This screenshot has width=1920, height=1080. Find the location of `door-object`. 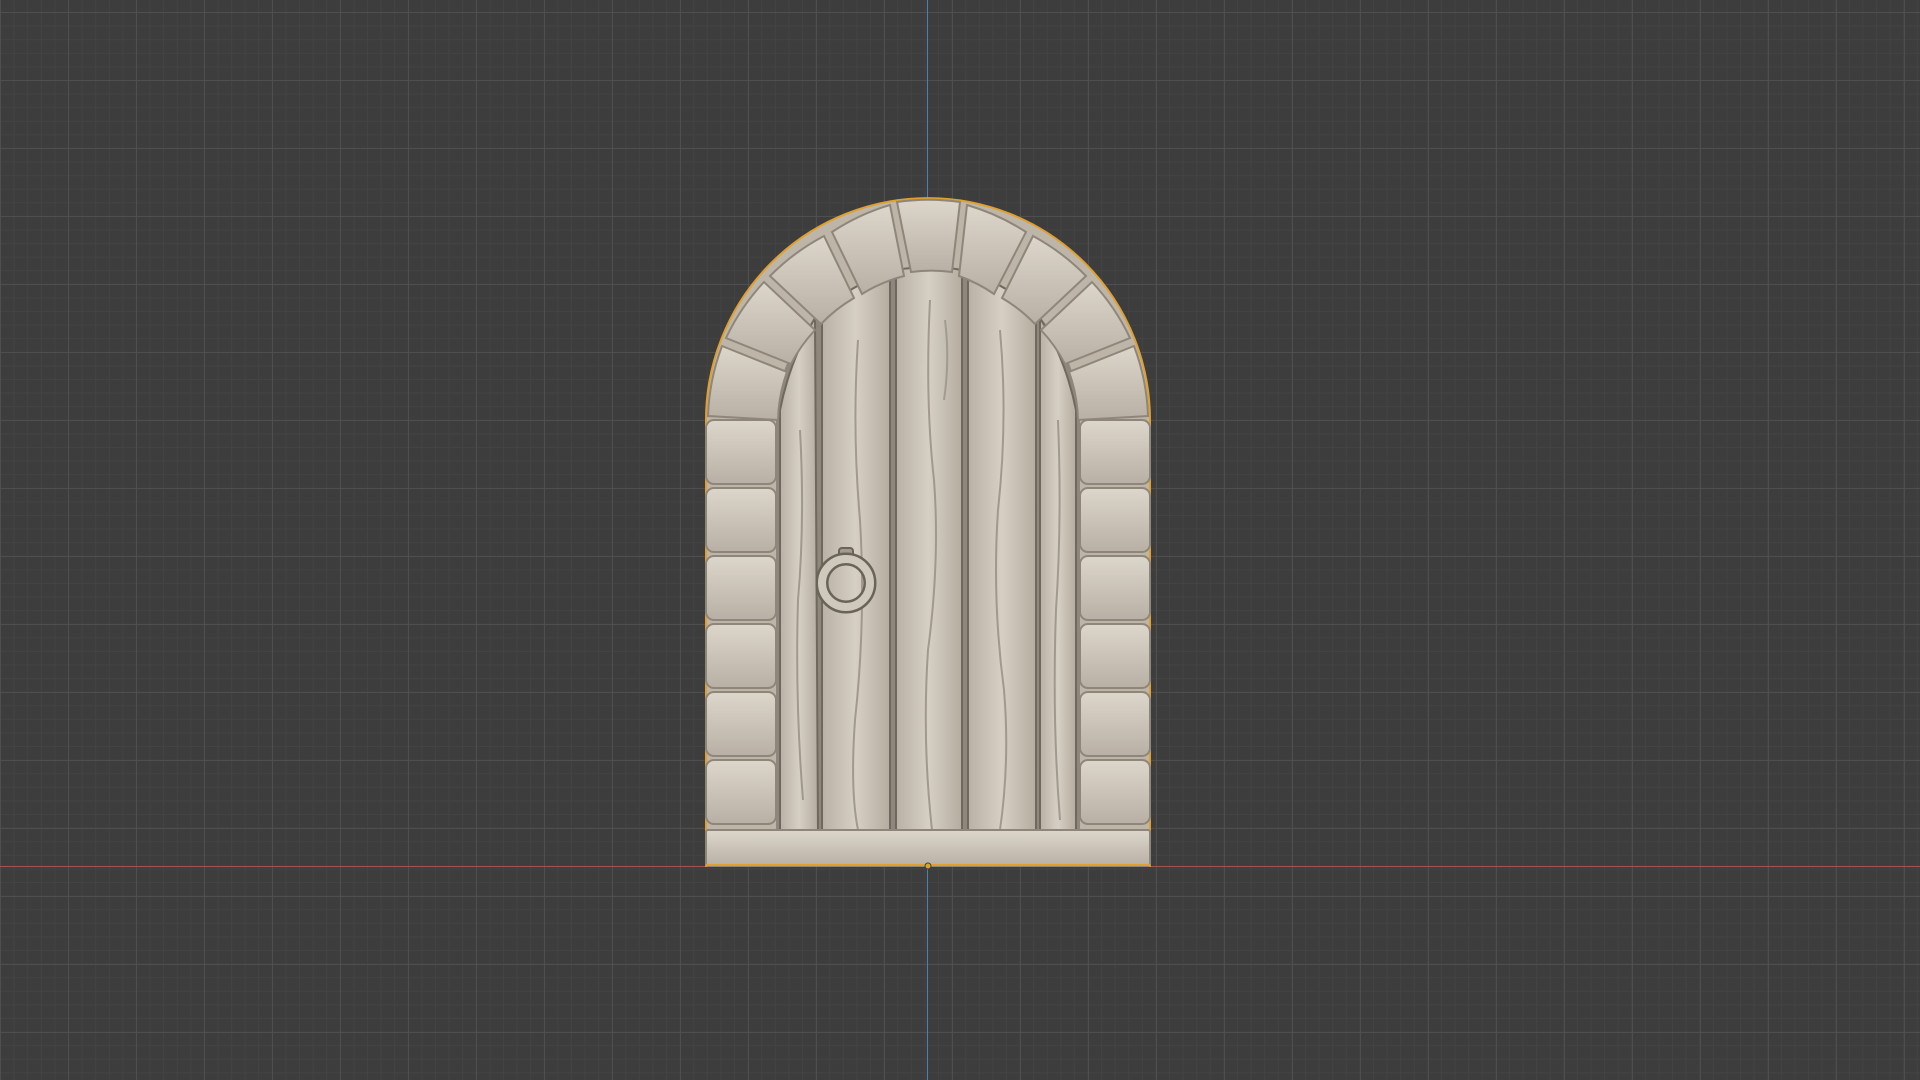

door-object is located at coordinates (928, 532).